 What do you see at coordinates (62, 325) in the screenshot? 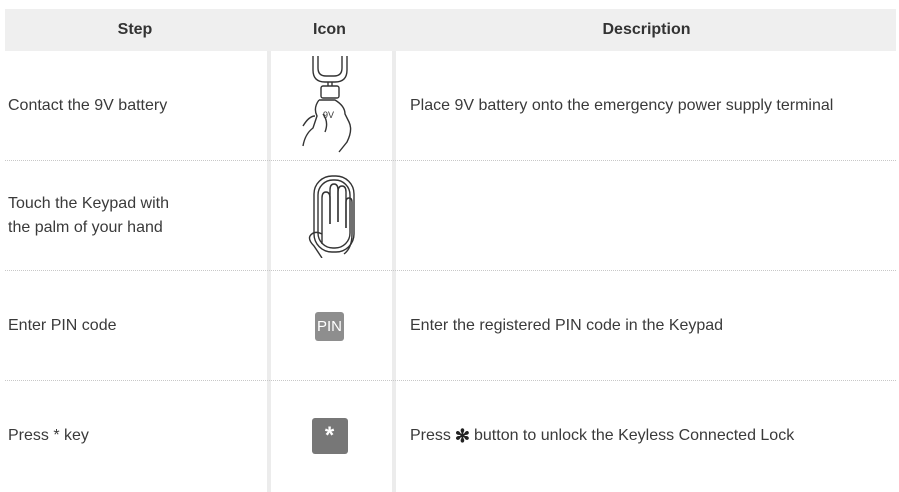
I see `step-text: Enter PIN code` at bounding box center [62, 325].